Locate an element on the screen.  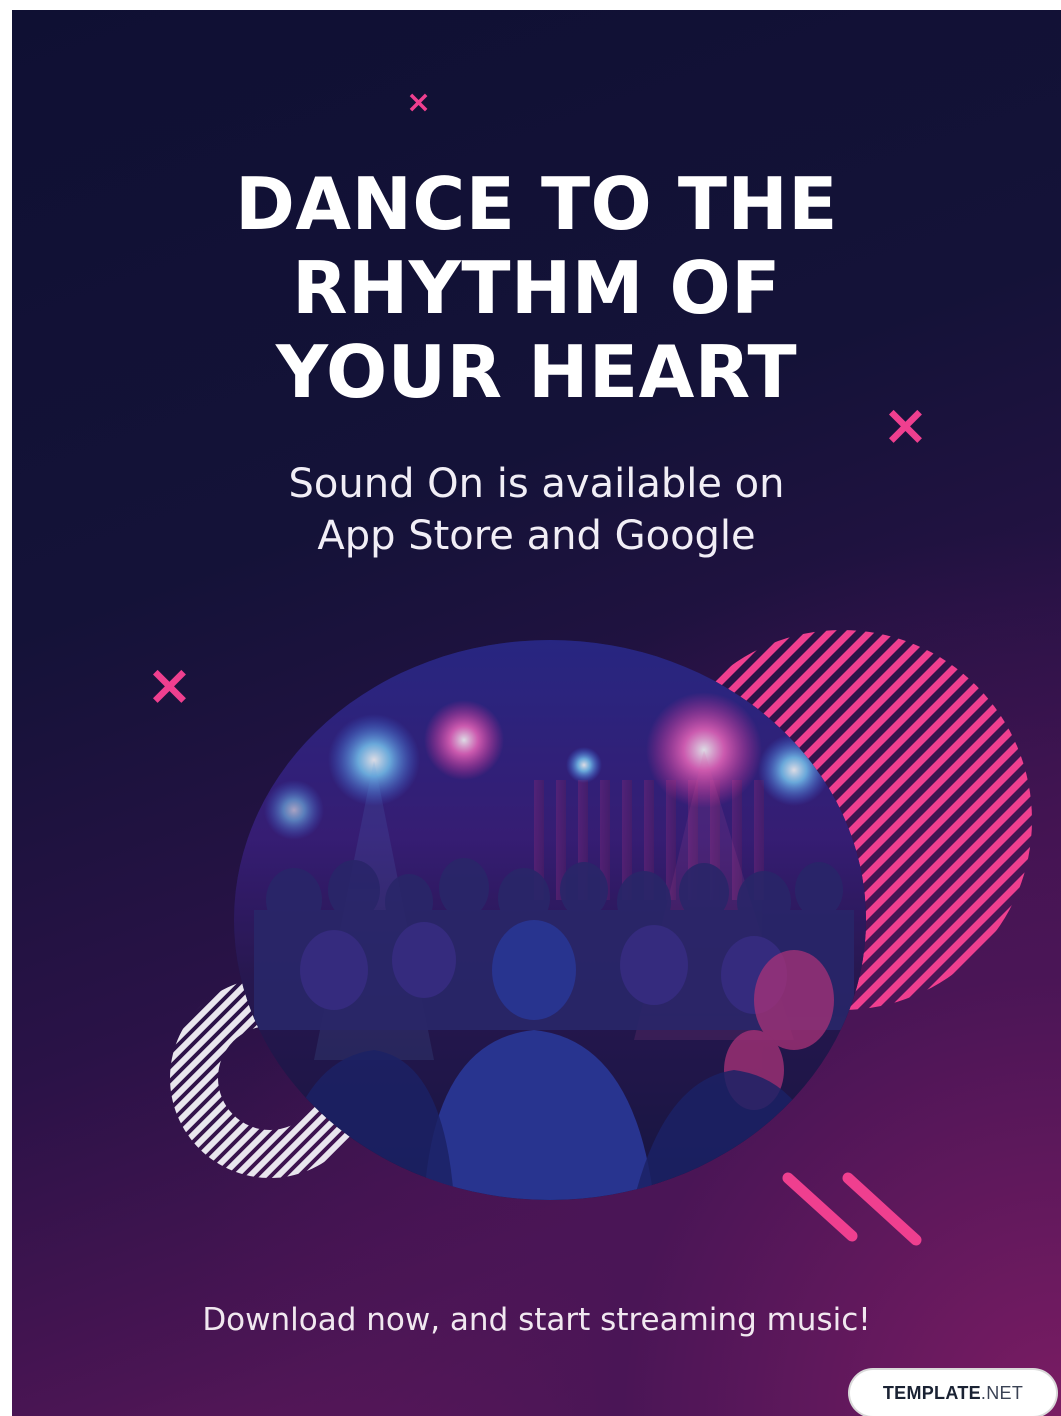
headline-line-2: RHYTHM OF is located at coordinates (536, 288).